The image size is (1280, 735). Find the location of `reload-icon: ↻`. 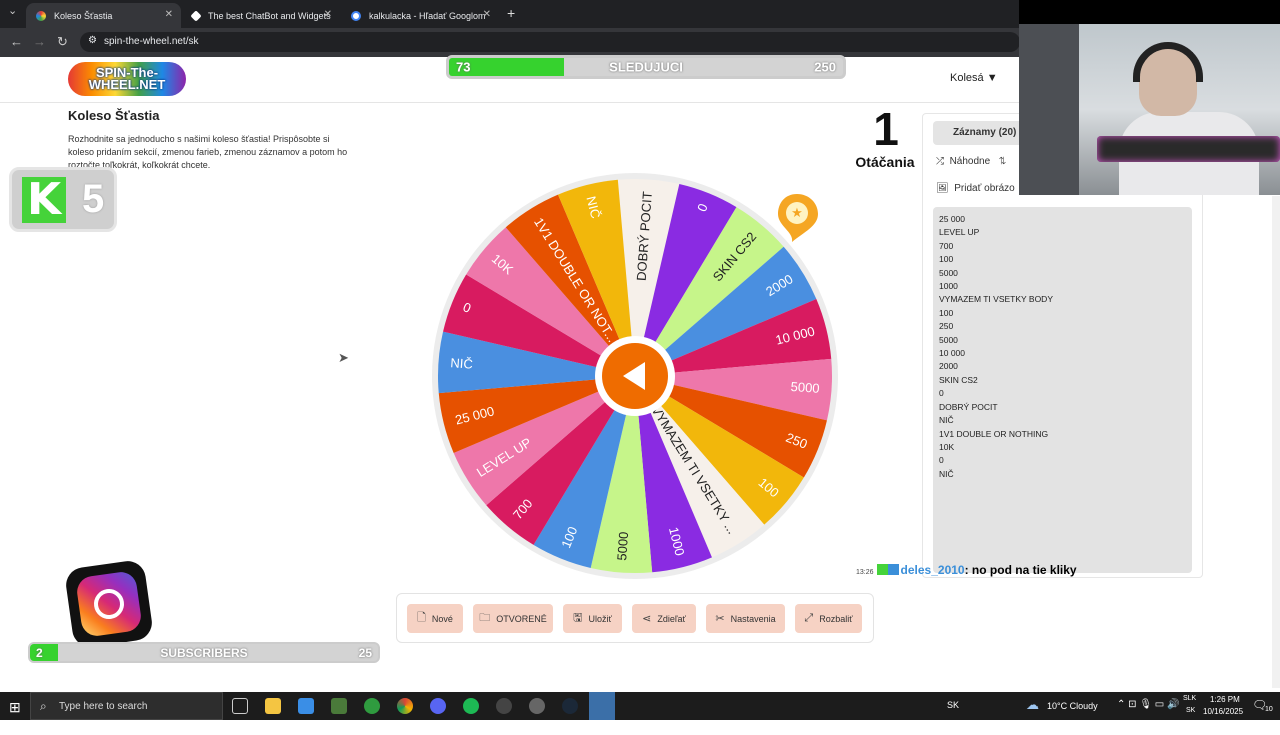

reload-icon: ↻ is located at coordinates (62, 42).